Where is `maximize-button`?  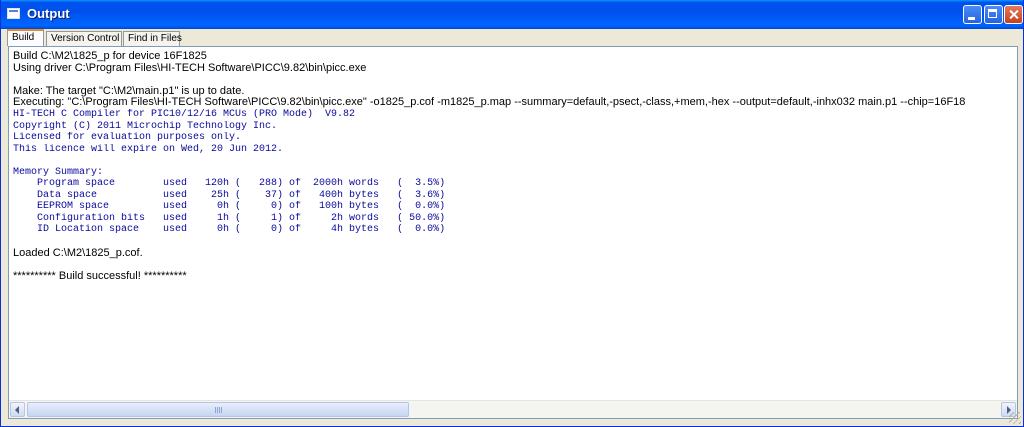 maximize-button is located at coordinates (993, 14).